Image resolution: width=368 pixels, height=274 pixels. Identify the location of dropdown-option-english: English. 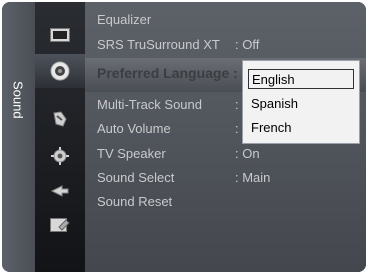
(301, 79).